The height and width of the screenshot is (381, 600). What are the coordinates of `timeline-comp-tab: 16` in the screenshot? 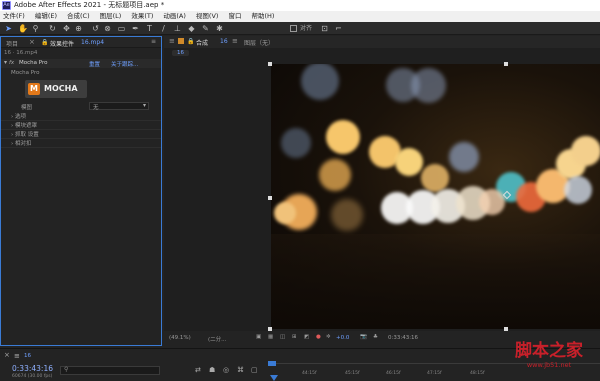 It's located at (27, 356).